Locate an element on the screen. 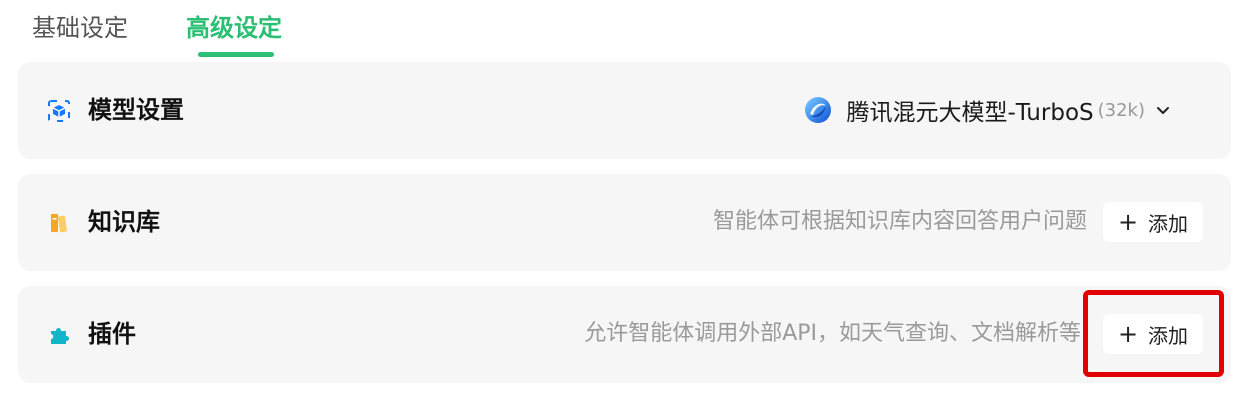 This screenshot has width=1247, height=398. tab-basic-settings: 基础设定 is located at coordinates (80, 28).